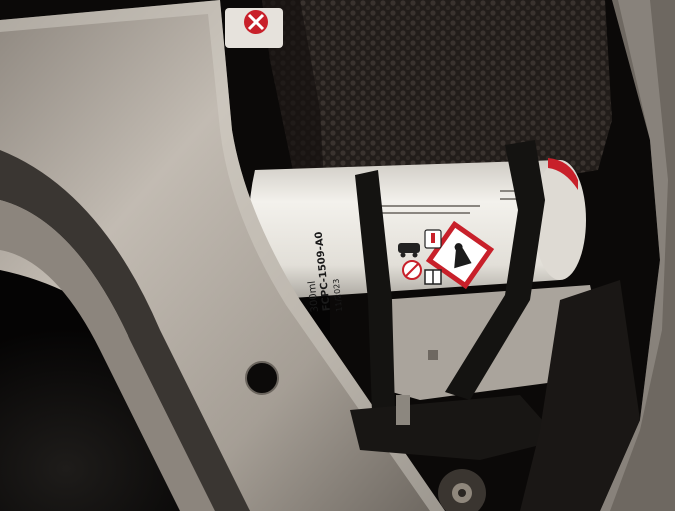 The height and width of the screenshot is (511, 675). I want to click on top-sticker, so click(254, 28).